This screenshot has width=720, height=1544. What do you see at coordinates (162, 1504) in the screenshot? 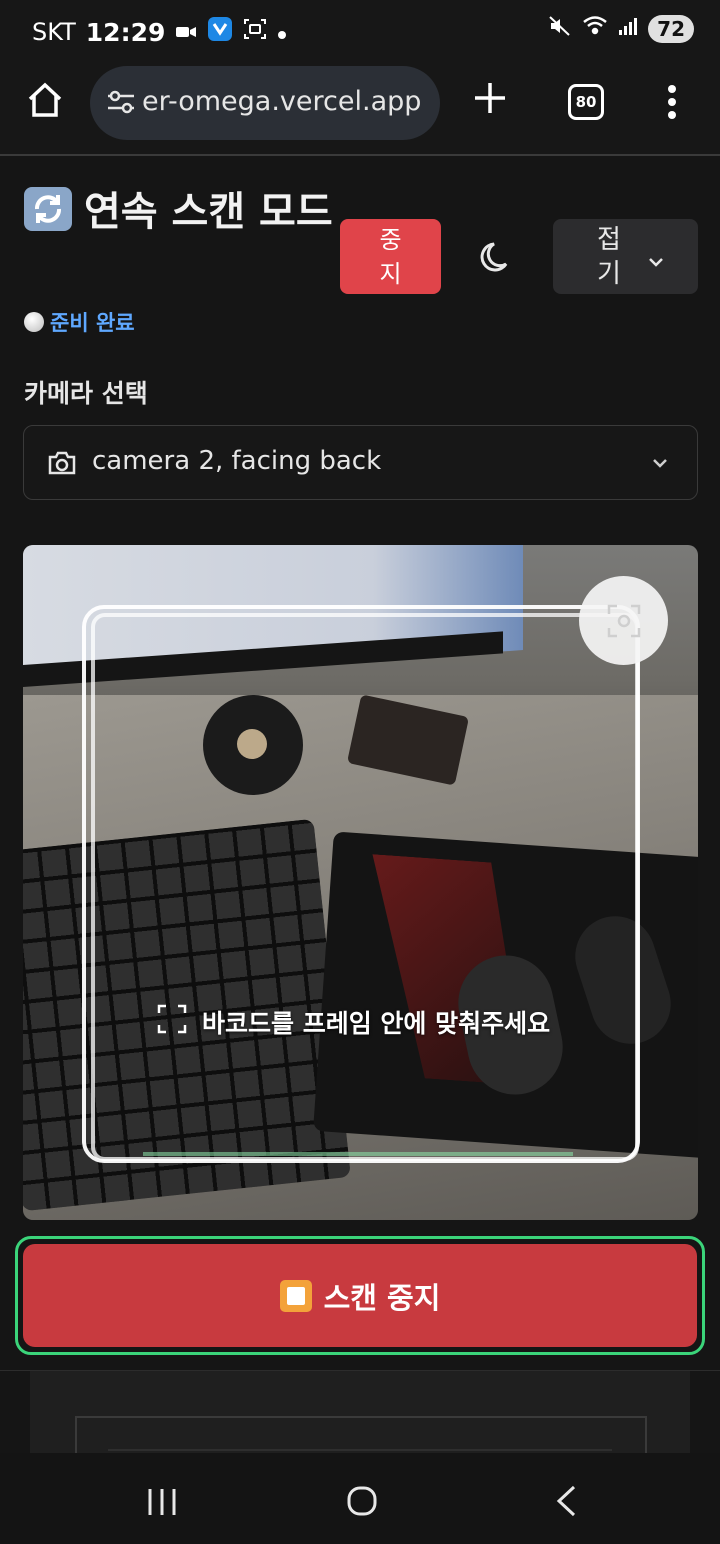
I see `recents-icon` at bounding box center [162, 1504].